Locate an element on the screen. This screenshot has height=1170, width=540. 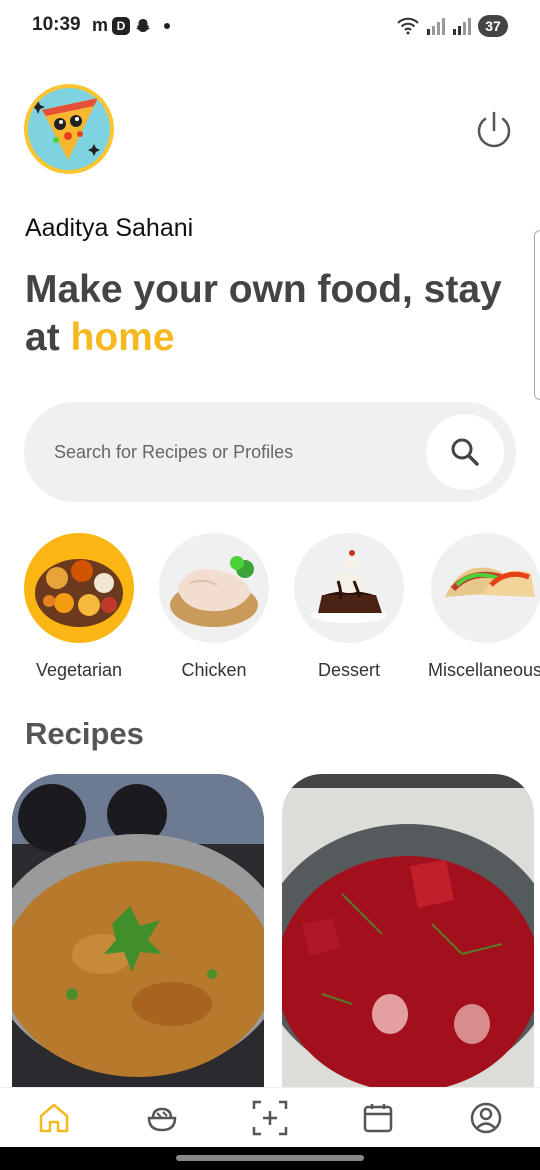
gmail-icon: m is located at coordinates (100, 25).